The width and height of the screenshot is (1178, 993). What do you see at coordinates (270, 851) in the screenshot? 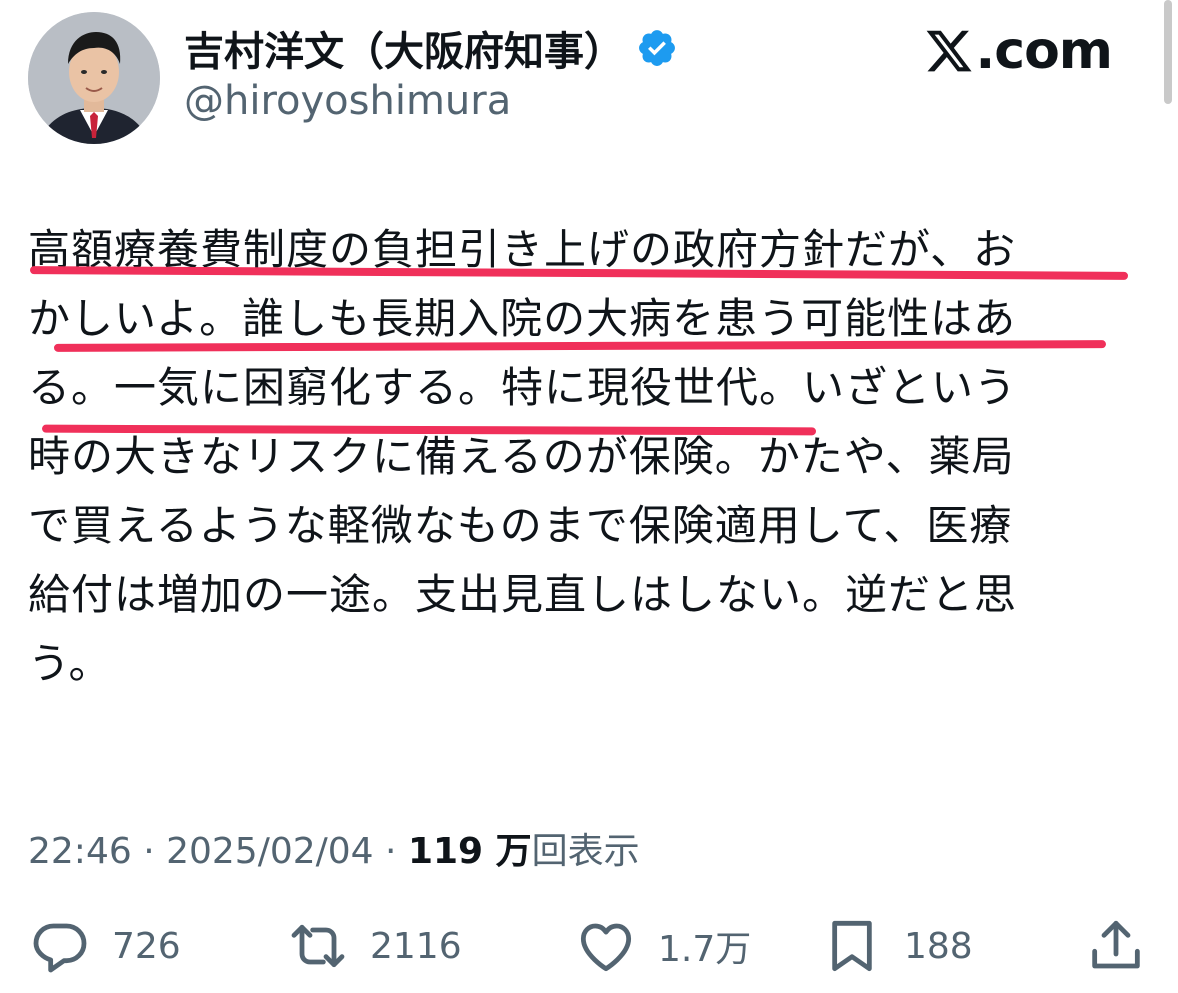
I see `tweet-date: 2025/02/04` at bounding box center [270, 851].